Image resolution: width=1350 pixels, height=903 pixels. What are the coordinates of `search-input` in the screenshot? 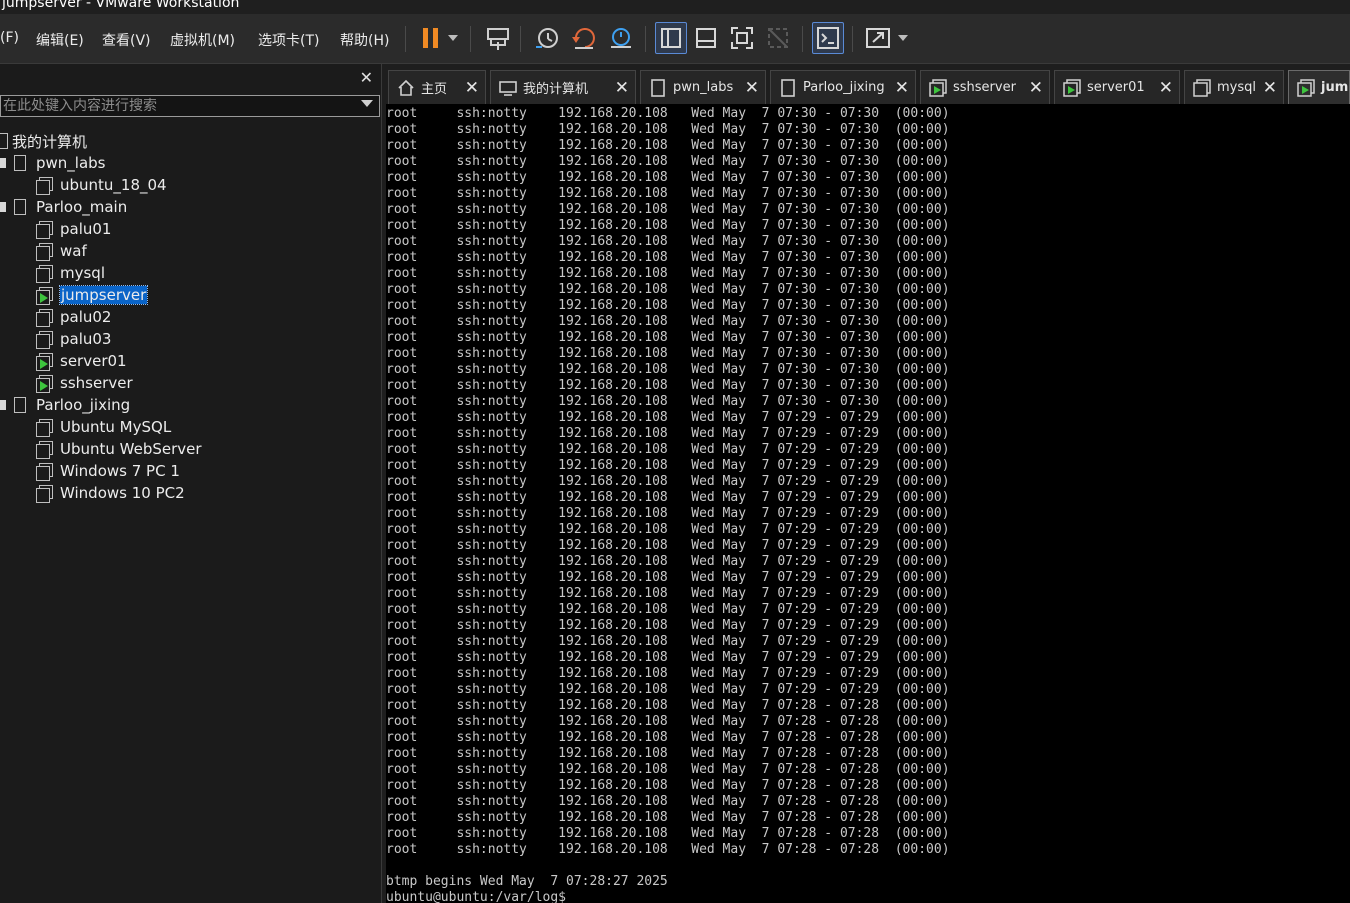 It's located at (178, 106).